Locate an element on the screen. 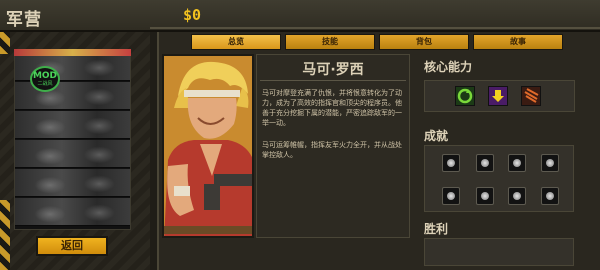 This screenshot has width=600, height=270. hero-bio-text-2: 马可运筹帷幄，指挥友军火力全开，并从战处掌控敌人。 is located at coordinates (332, 150).